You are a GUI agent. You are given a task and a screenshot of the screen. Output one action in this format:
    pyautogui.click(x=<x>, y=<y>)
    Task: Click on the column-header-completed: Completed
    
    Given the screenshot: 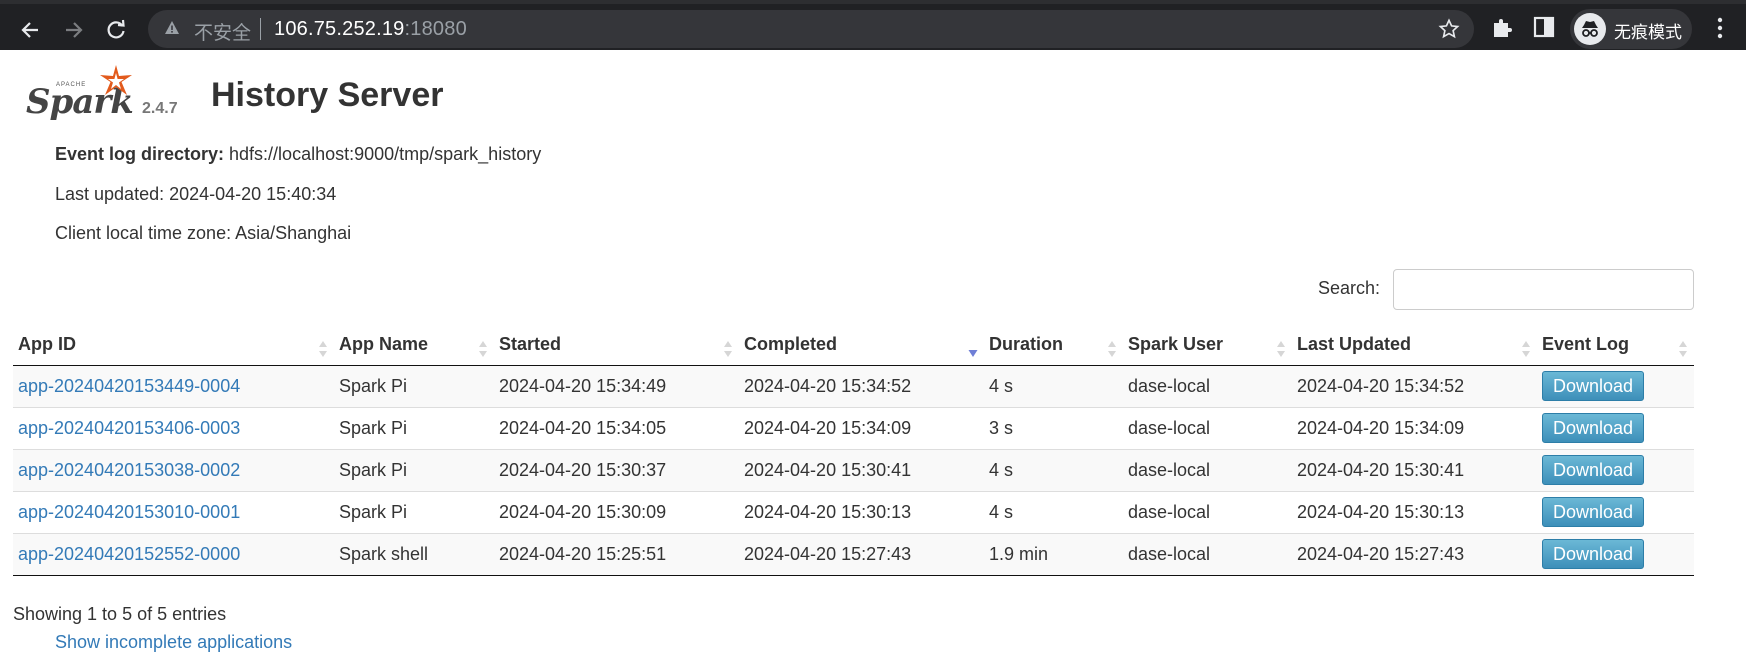 What is the action you would take?
    pyautogui.click(x=861, y=345)
    